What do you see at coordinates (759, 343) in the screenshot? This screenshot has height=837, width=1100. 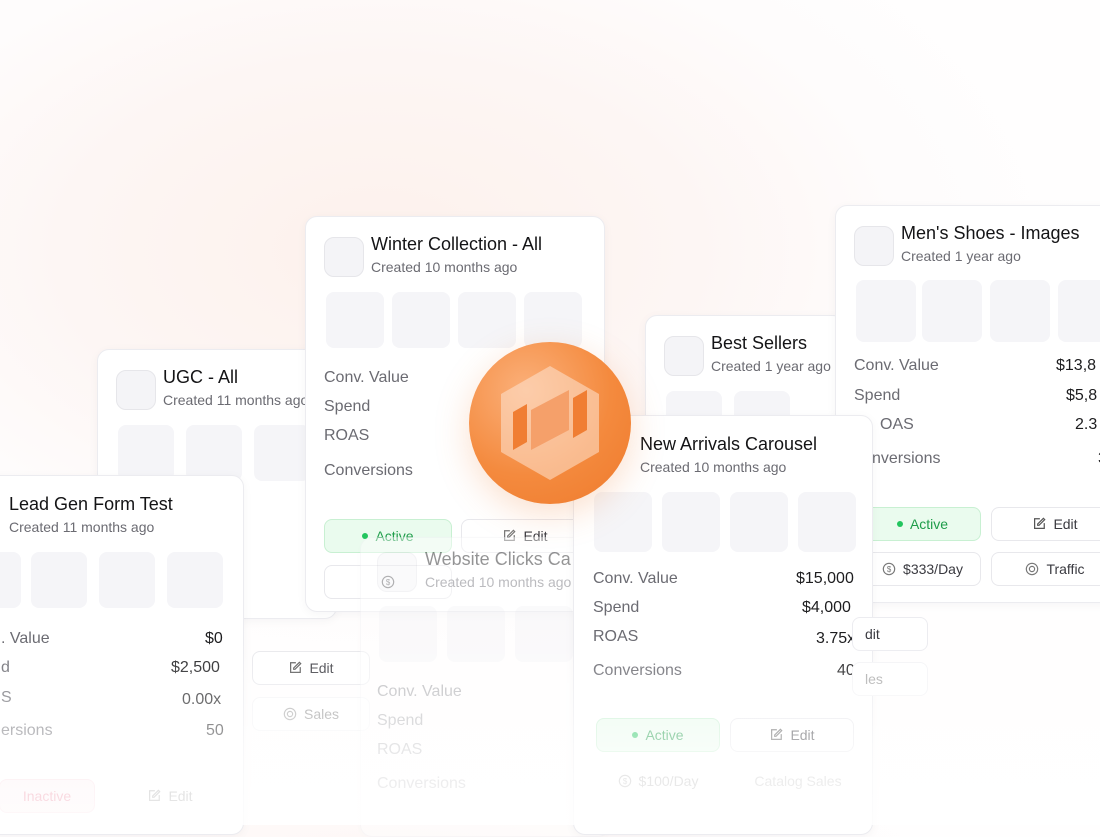 I see `campaign-title: Best Sellers` at bounding box center [759, 343].